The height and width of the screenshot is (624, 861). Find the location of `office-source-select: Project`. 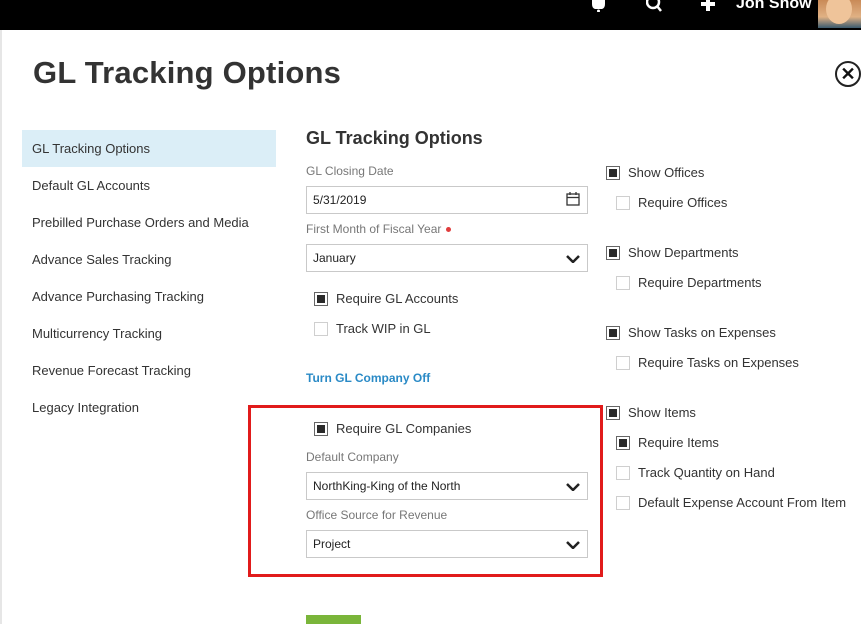

office-source-select: Project is located at coordinates (447, 544).